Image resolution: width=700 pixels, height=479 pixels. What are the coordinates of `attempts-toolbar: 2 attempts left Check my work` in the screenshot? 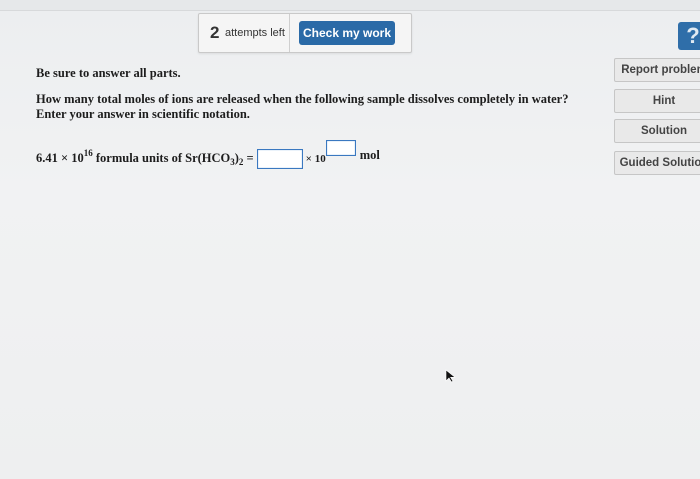 It's located at (305, 33).